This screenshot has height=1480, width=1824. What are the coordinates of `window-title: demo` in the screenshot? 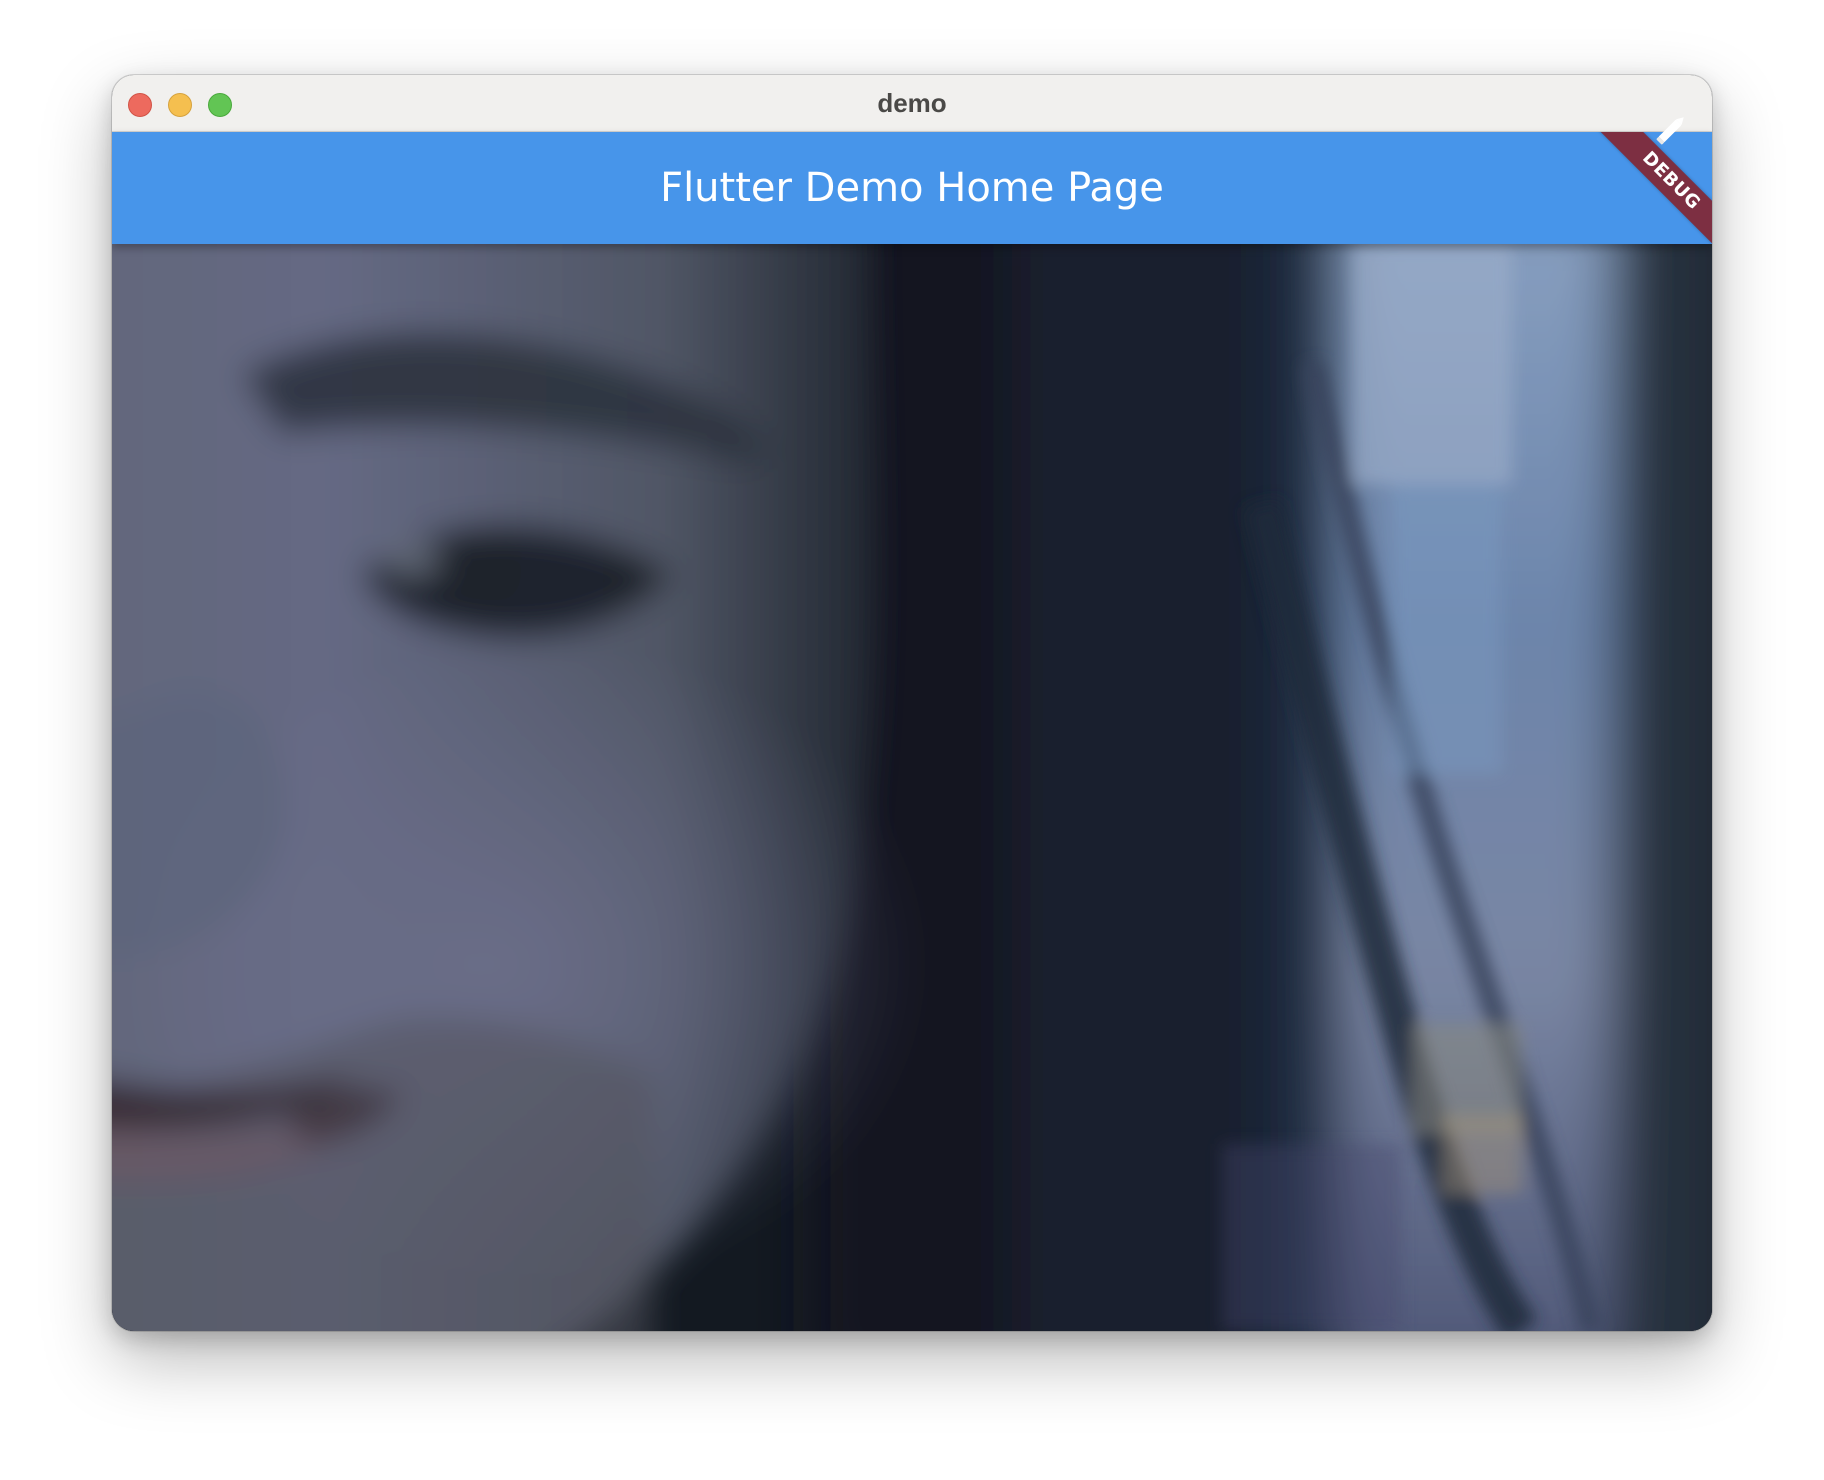 It's located at (912, 103).